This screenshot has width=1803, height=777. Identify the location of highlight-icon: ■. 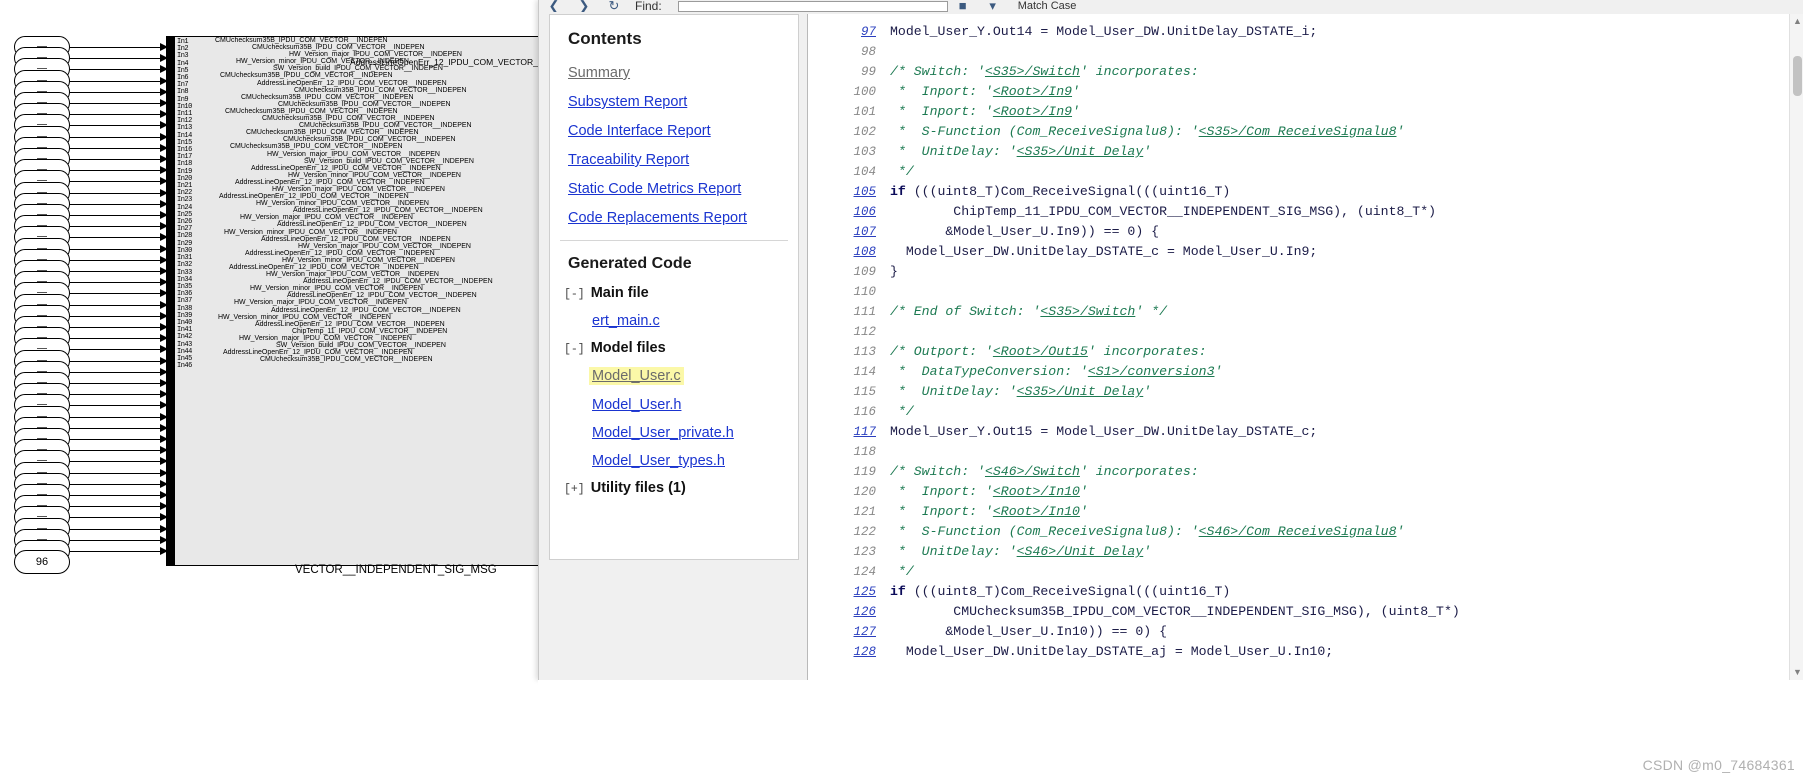
(963, 6).